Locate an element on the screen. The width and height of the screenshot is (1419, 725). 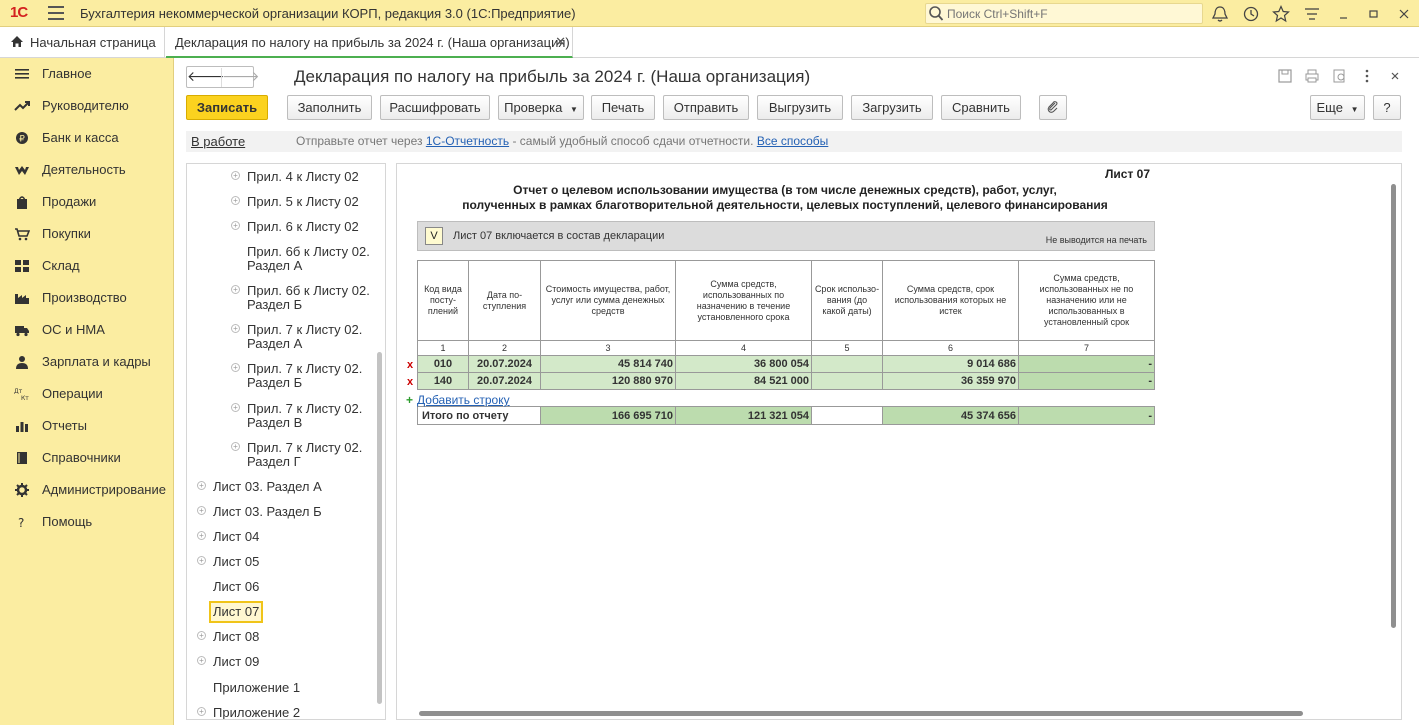
sidebar-item-assets: ОС и НМА is located at coordinates (87, 329).